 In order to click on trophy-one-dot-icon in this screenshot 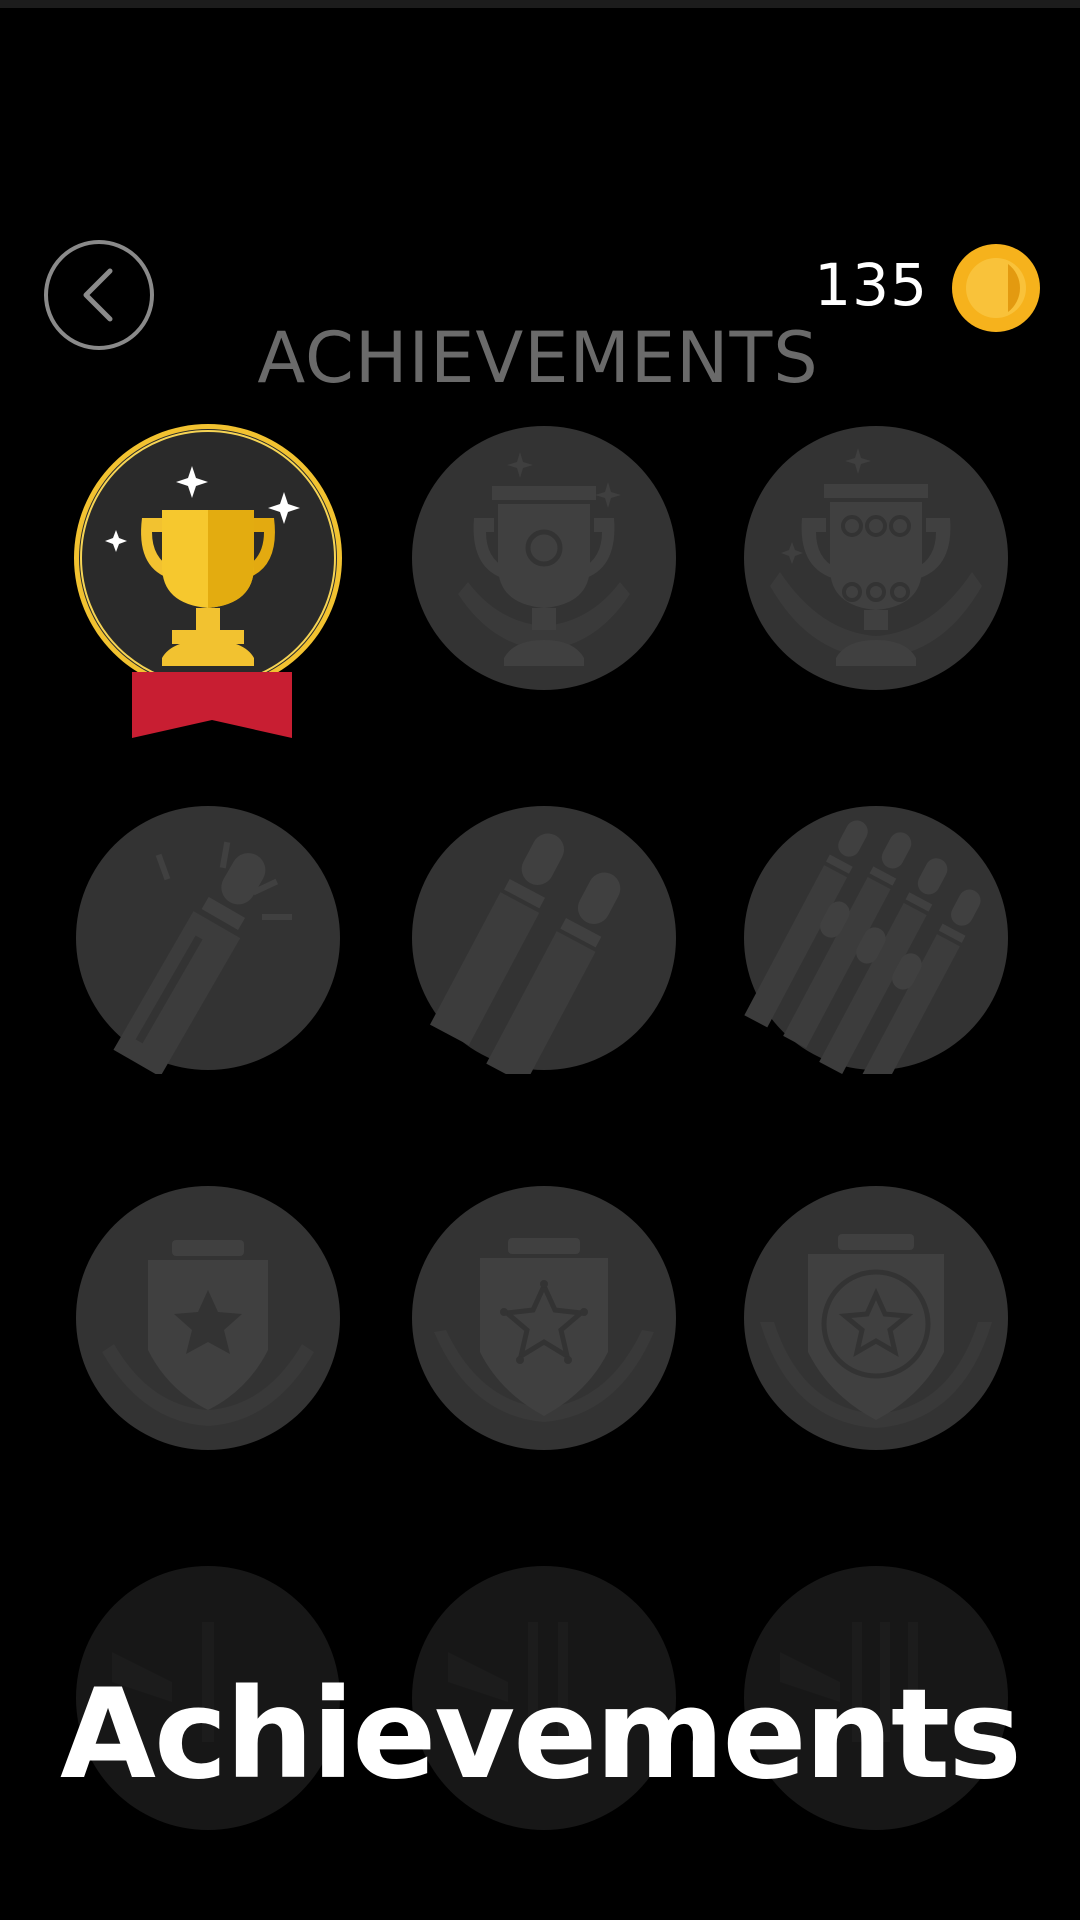, I will do `click(544, 558)`.